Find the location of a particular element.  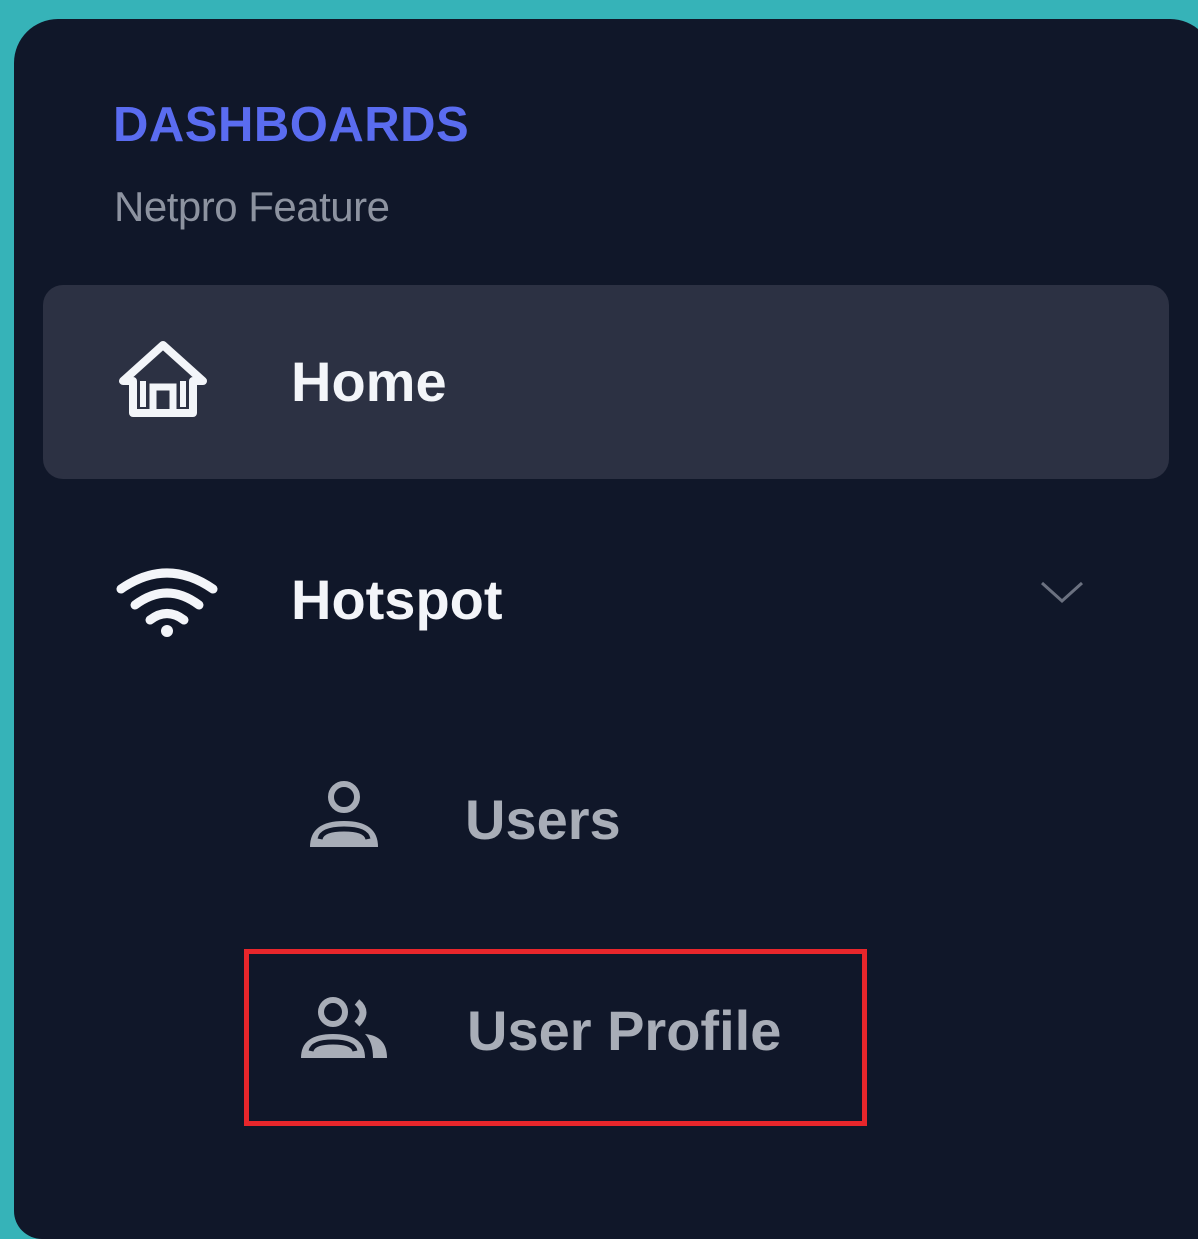

sidebar-item-label: Users is located at coordinates (543, 819).